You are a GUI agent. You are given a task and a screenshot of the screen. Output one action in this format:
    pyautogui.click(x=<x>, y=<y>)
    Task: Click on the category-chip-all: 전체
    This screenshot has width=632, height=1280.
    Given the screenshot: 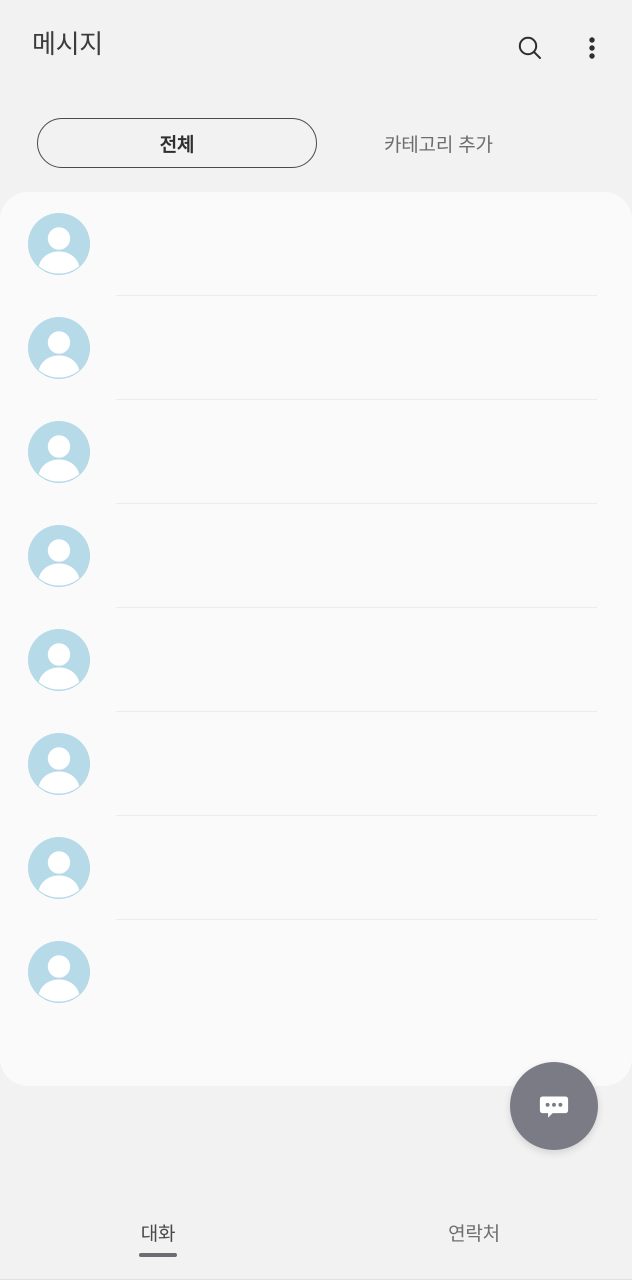 What is the action you would take?
    pyautogui.click(x=177, y=143)
    